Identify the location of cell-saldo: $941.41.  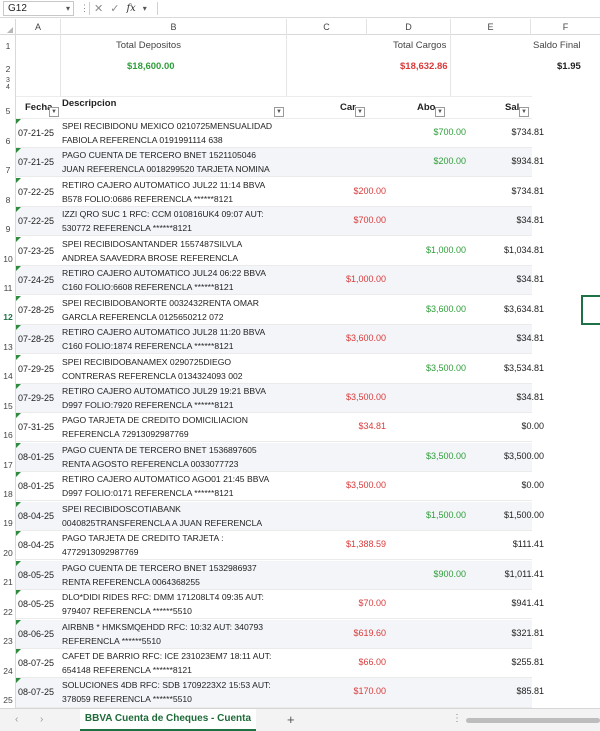
(505, 603).